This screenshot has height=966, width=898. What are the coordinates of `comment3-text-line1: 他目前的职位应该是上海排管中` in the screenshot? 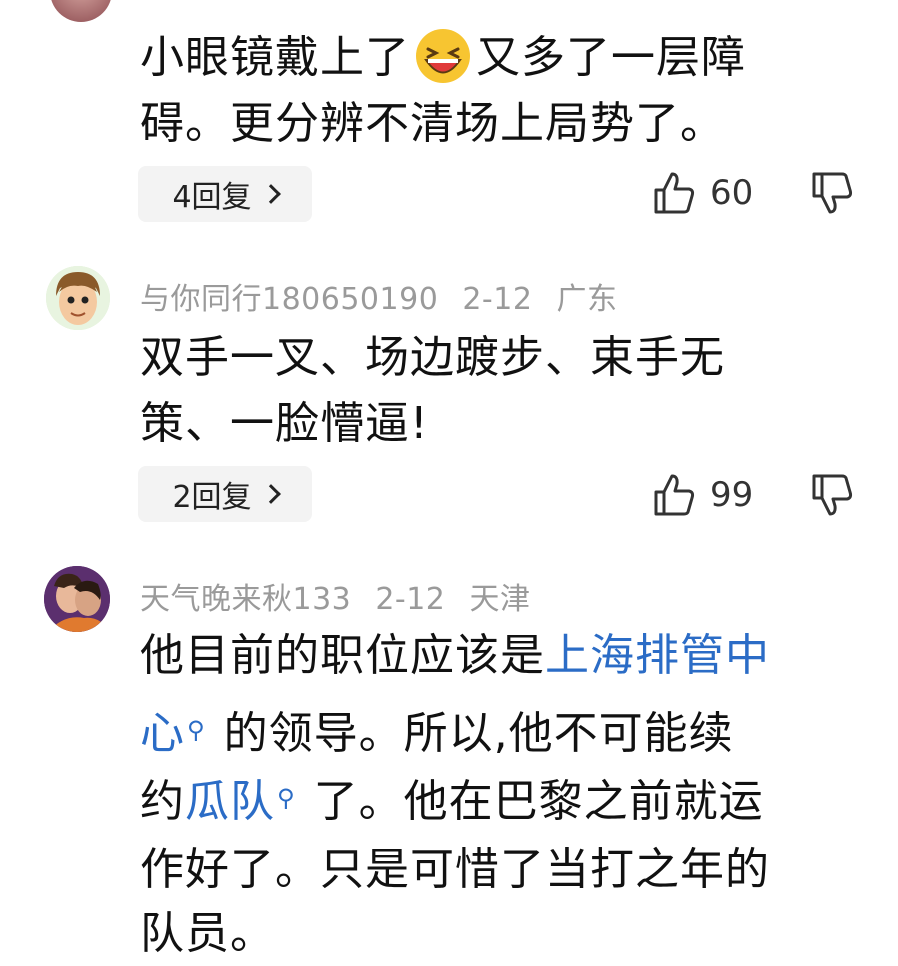 It's located at (455, 655).